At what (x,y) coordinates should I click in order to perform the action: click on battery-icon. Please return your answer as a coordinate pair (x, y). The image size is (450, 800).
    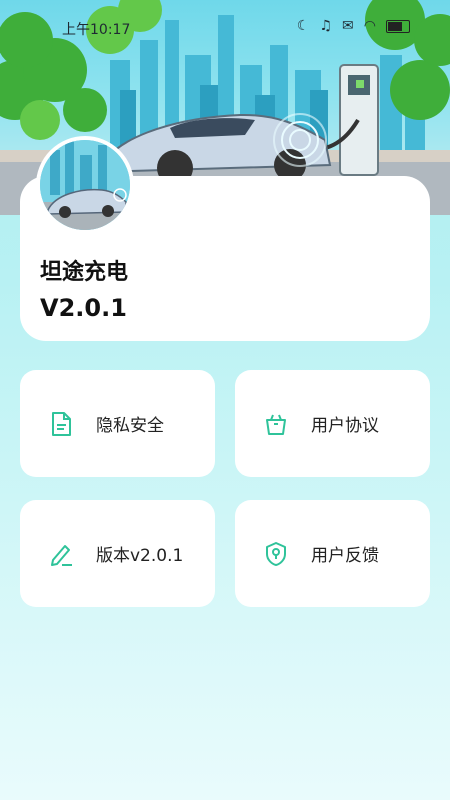
    Looking at the image, I should click on (398, 26).